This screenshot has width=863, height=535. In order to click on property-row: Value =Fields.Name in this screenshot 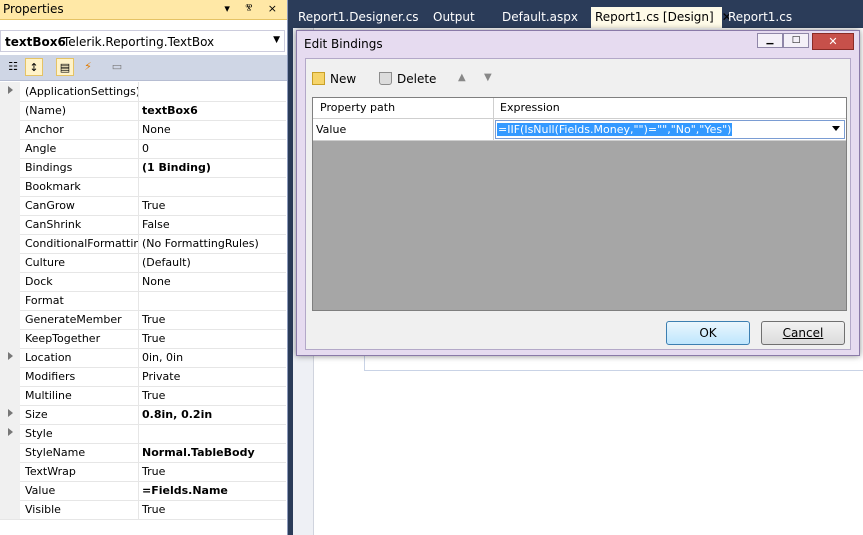, I will do `click(143, 491)`.